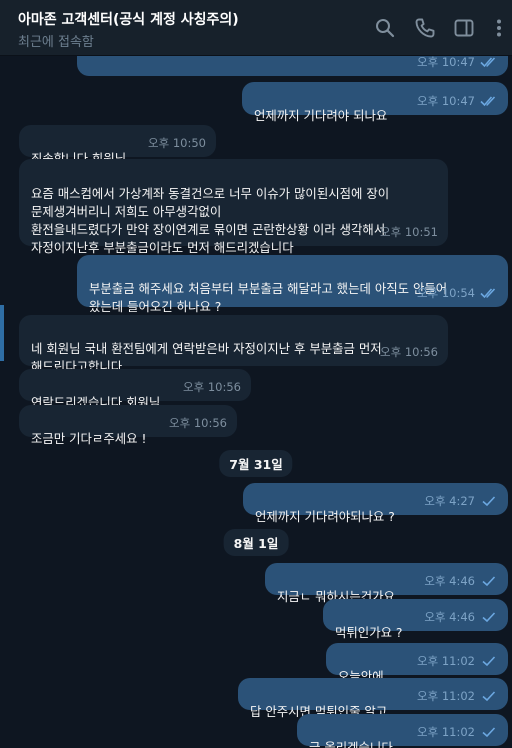 This screenshot has height=748, width=512. What do you see at coordinates (375, 503) in the screenshot?
I see `message-bubble-outgoing: 언제까지 기다려야되나요 ? 오후 4:27` at bounding box center [375, 503].